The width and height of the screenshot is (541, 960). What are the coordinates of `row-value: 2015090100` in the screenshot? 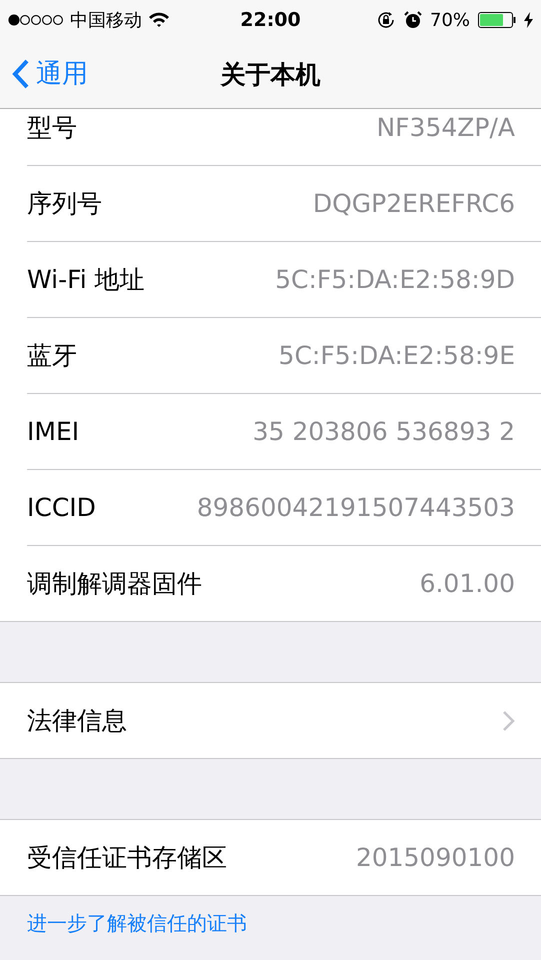 It's located at (435, 857).